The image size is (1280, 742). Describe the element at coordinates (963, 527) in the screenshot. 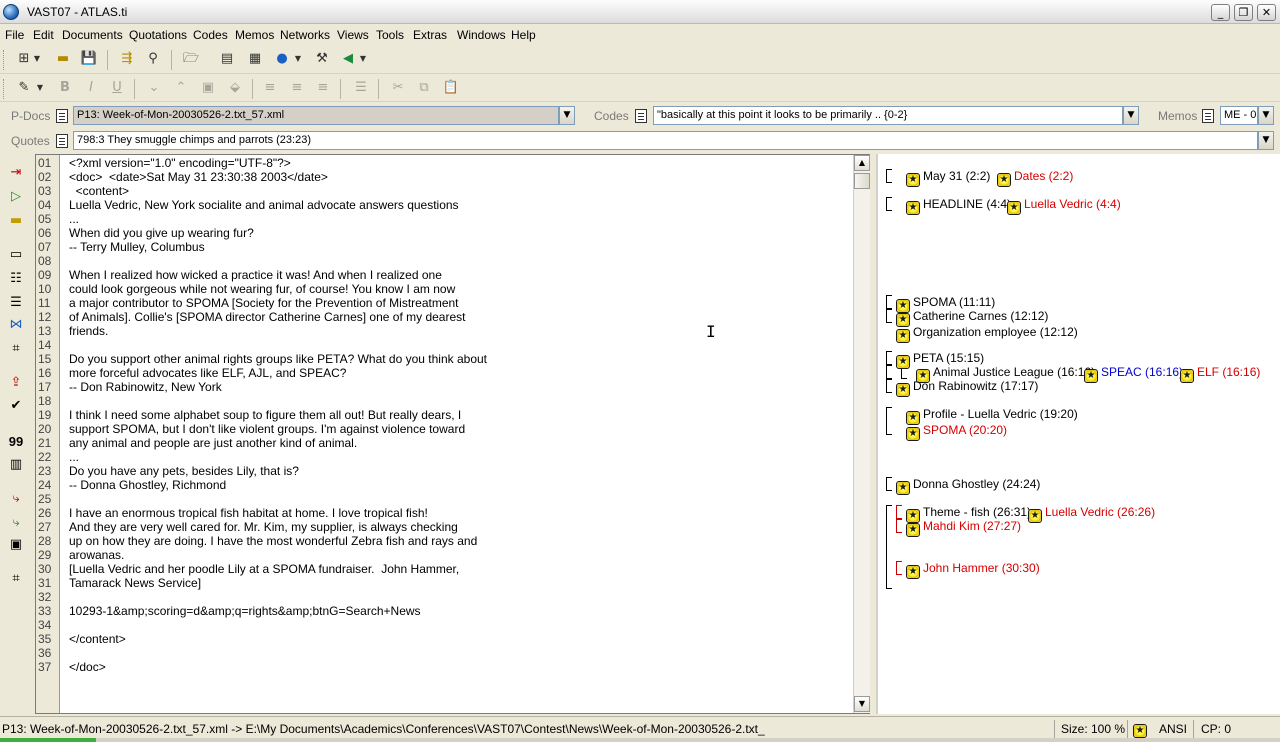

I see `margin-code: ★ Mahdi Kim (27:27)` at that location.